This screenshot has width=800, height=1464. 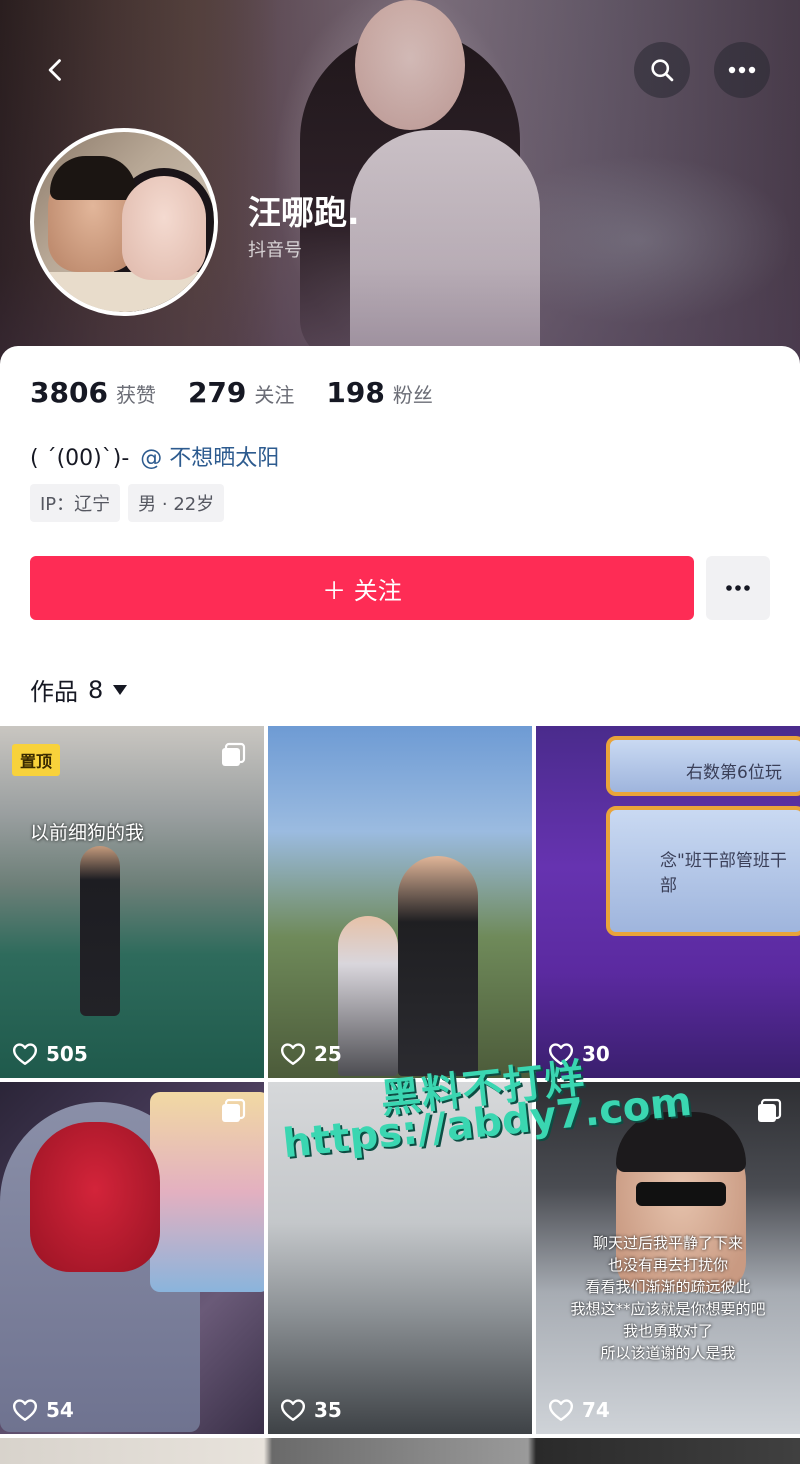 What do you see at coordinates (36, 760) in the screenshot?
I see `pinned-badge: 置顶` at bounding box center [36, 760].